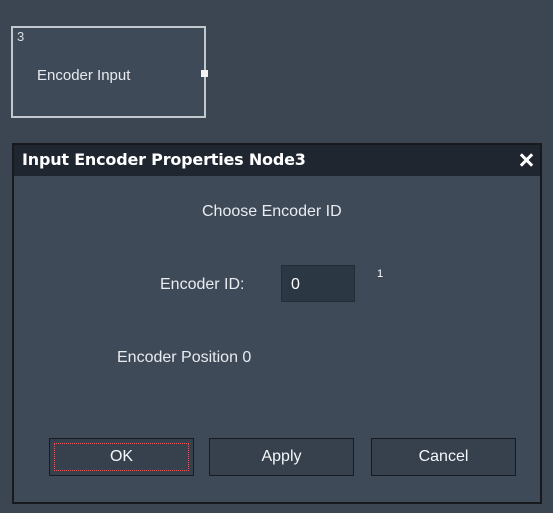 The image size is (558, 515). Describe the element at coordinates (21, 36) in the screenshot. I see `node-number: 3` at that location.